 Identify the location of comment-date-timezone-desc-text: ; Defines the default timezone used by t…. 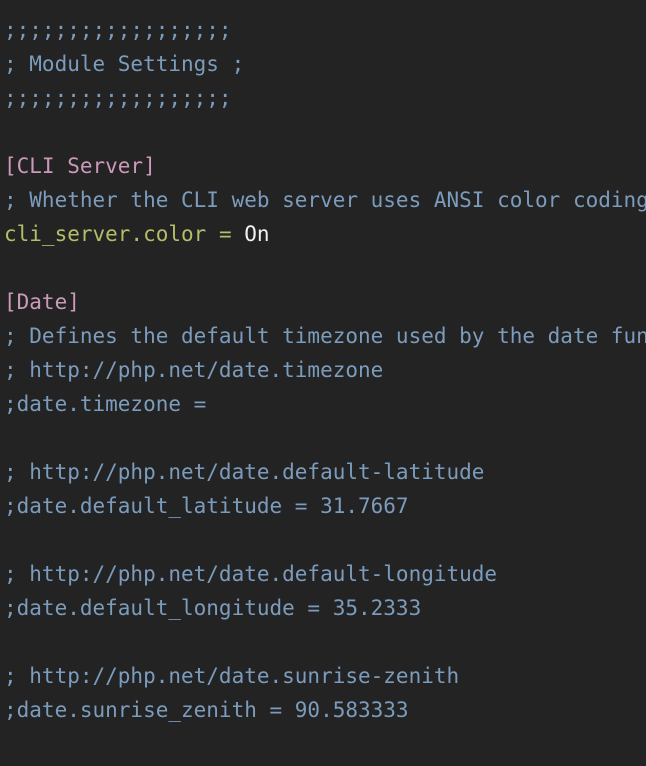
(325, 336).